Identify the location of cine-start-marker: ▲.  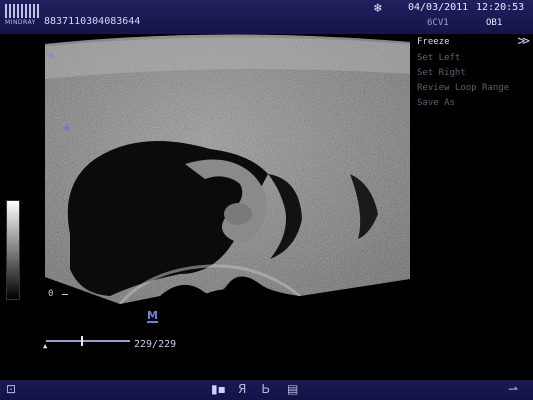
(45, 346).